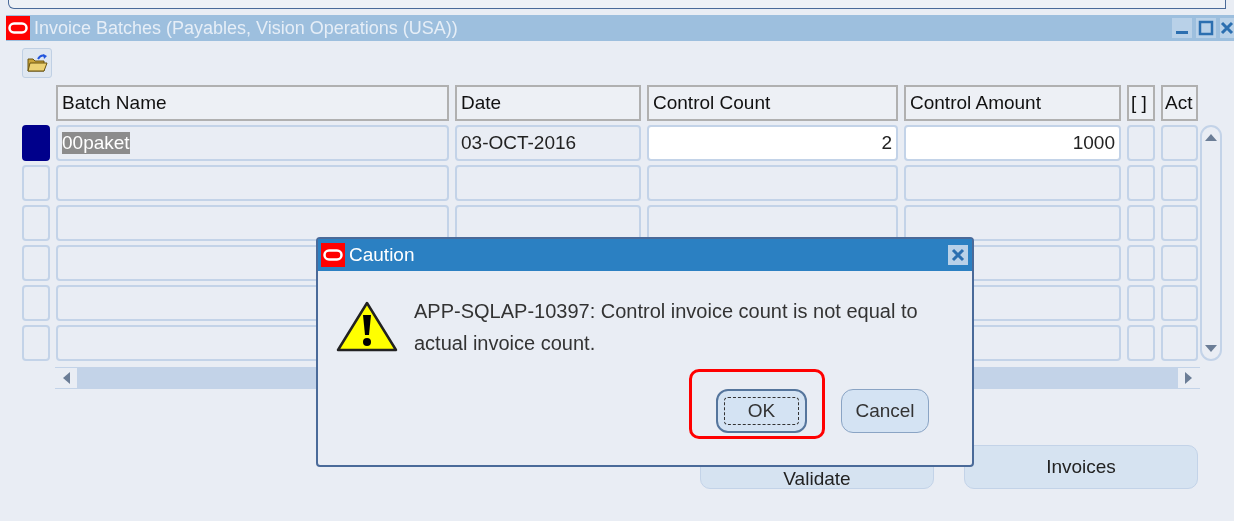  I want to click on table-cell: 2, so click(772, 143).